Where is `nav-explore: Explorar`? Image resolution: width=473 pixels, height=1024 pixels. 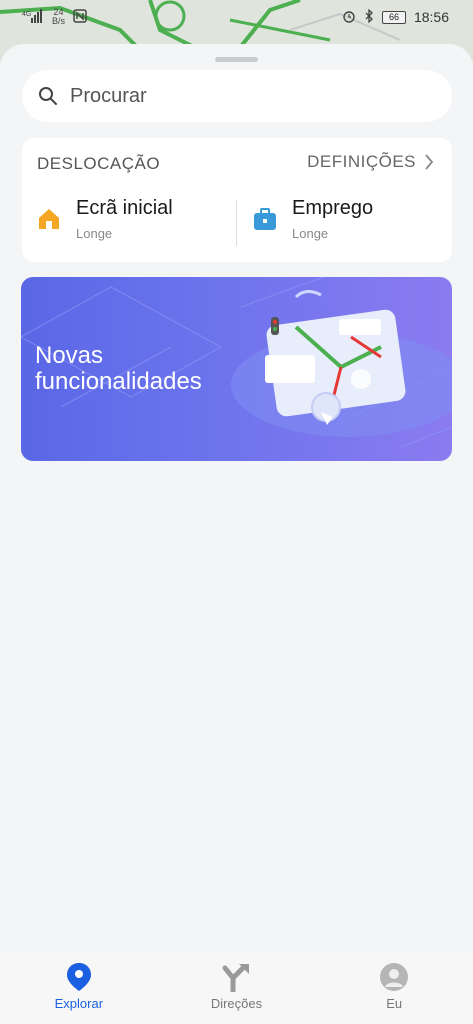 nav-explore: Explorar is located at coordinates (79, 981).